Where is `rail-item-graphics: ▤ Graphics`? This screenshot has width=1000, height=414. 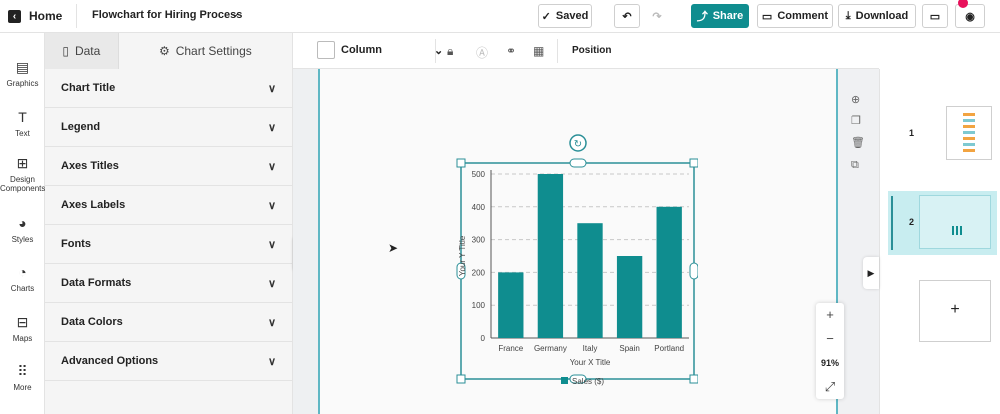 rail-item-graphics: ▤ Graphics is located at coordinates (22, 73).